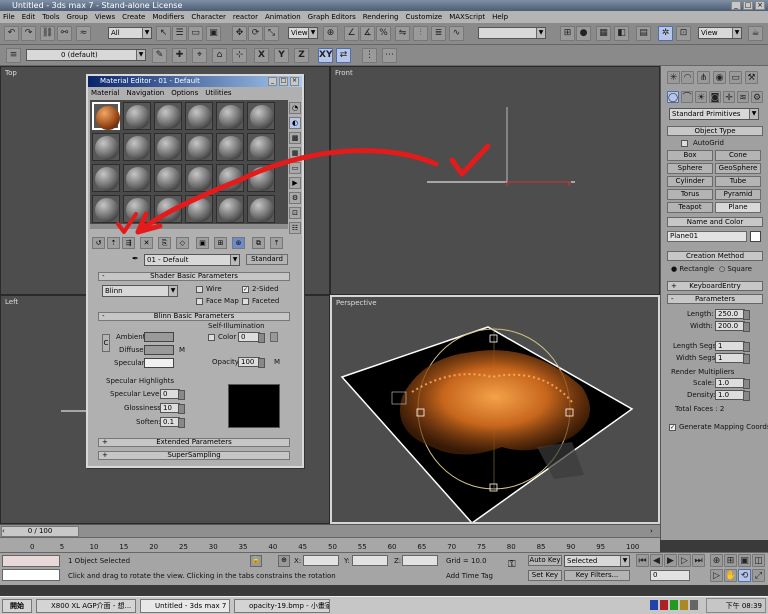 This screenshot has width=768, height=614. Describe the element at coordinates (13, 55) in the screenshot. I see `layers-icon: ≡` at that location.